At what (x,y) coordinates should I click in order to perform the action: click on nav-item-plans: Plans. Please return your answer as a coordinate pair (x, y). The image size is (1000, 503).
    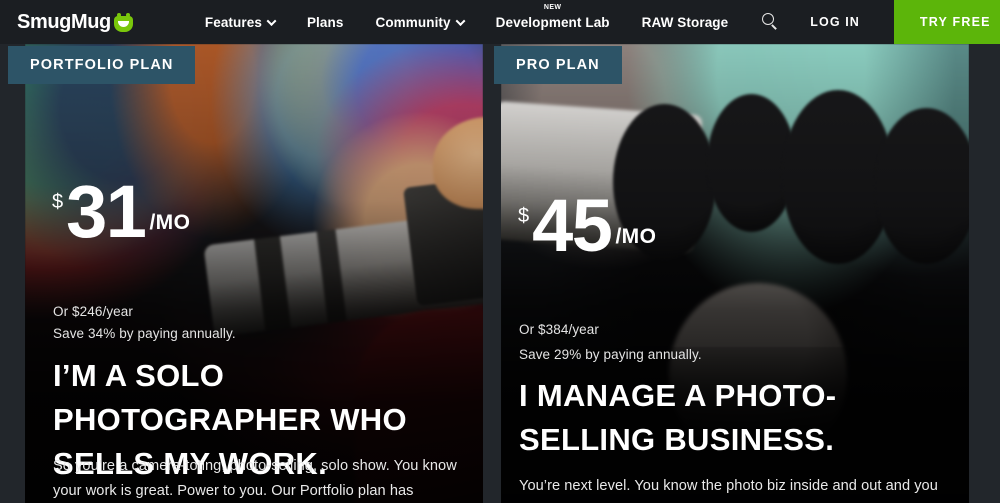
    Looking at the image, I should click on (325, 22).